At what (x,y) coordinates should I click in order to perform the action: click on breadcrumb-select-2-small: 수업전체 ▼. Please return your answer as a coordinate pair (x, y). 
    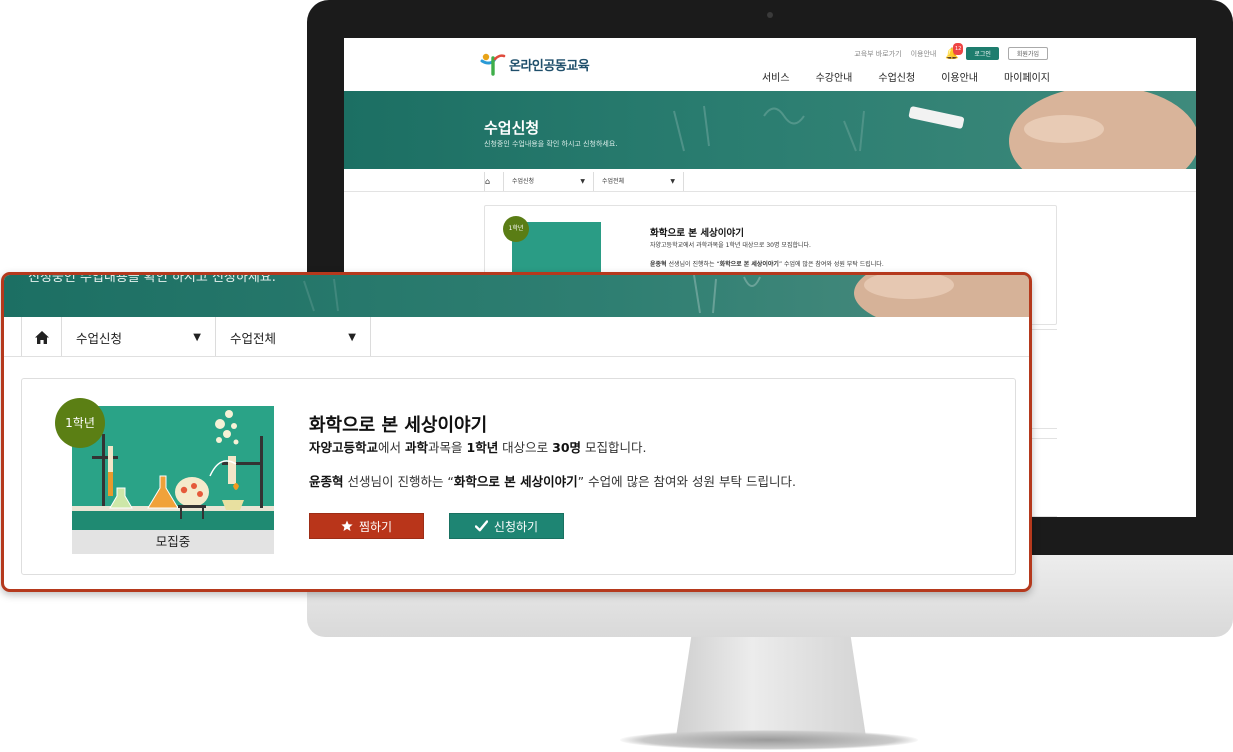
    Looking at the image, I should click on (639, 182).